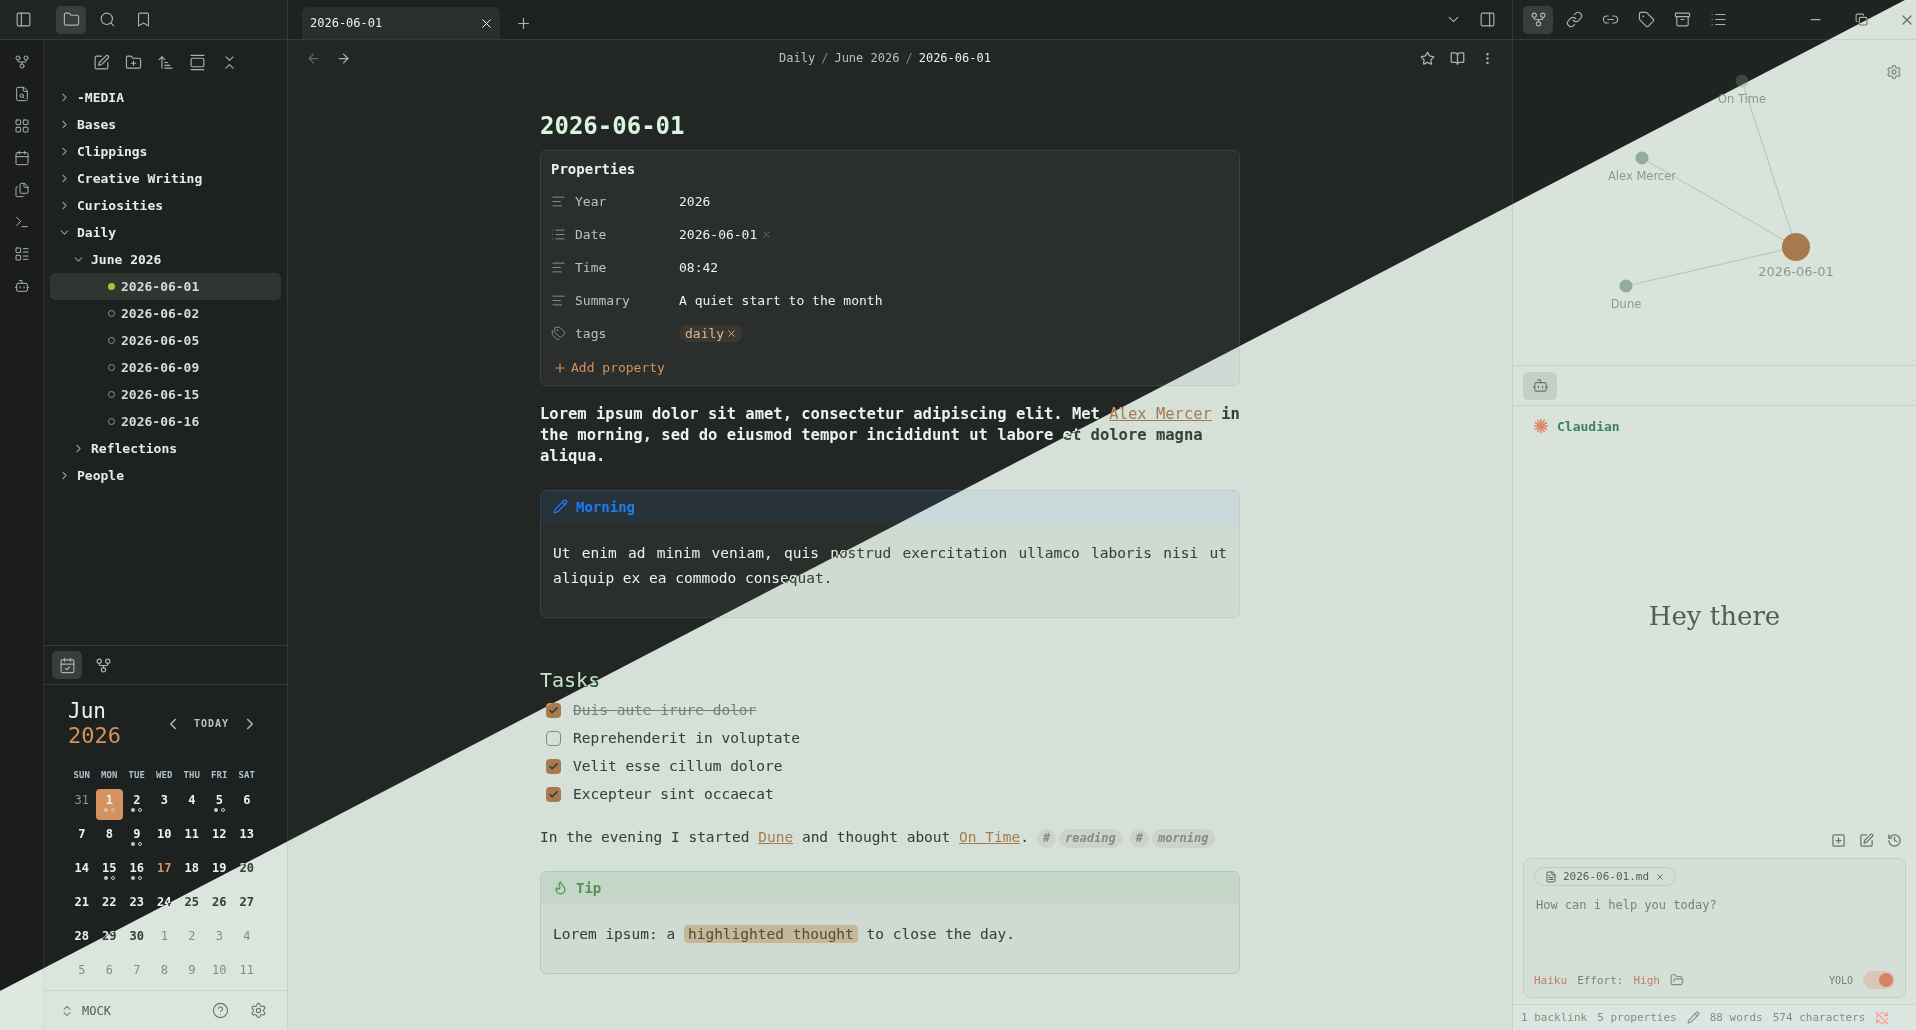 This screenshot has width=1916, height=1030. Describe the element at coordinates (71, 19) in the screenshot. I see `folder-icon` at that location.